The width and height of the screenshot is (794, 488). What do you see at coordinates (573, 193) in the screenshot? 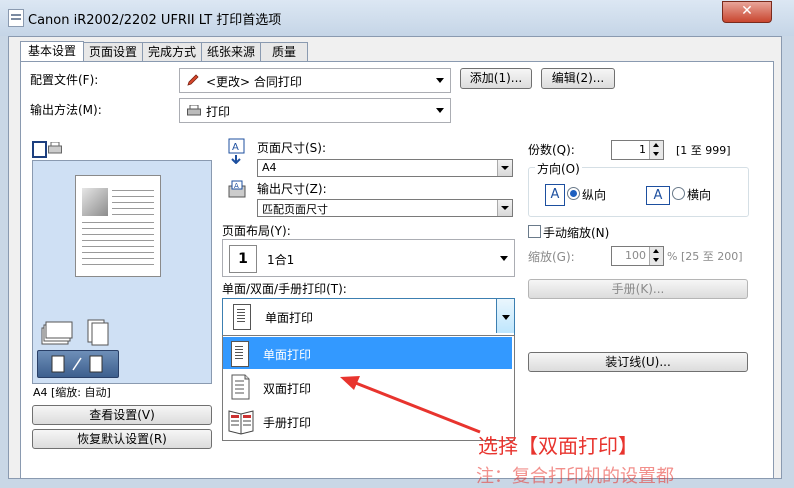
I see `portrait-radio` at bounding box center [573, 193].